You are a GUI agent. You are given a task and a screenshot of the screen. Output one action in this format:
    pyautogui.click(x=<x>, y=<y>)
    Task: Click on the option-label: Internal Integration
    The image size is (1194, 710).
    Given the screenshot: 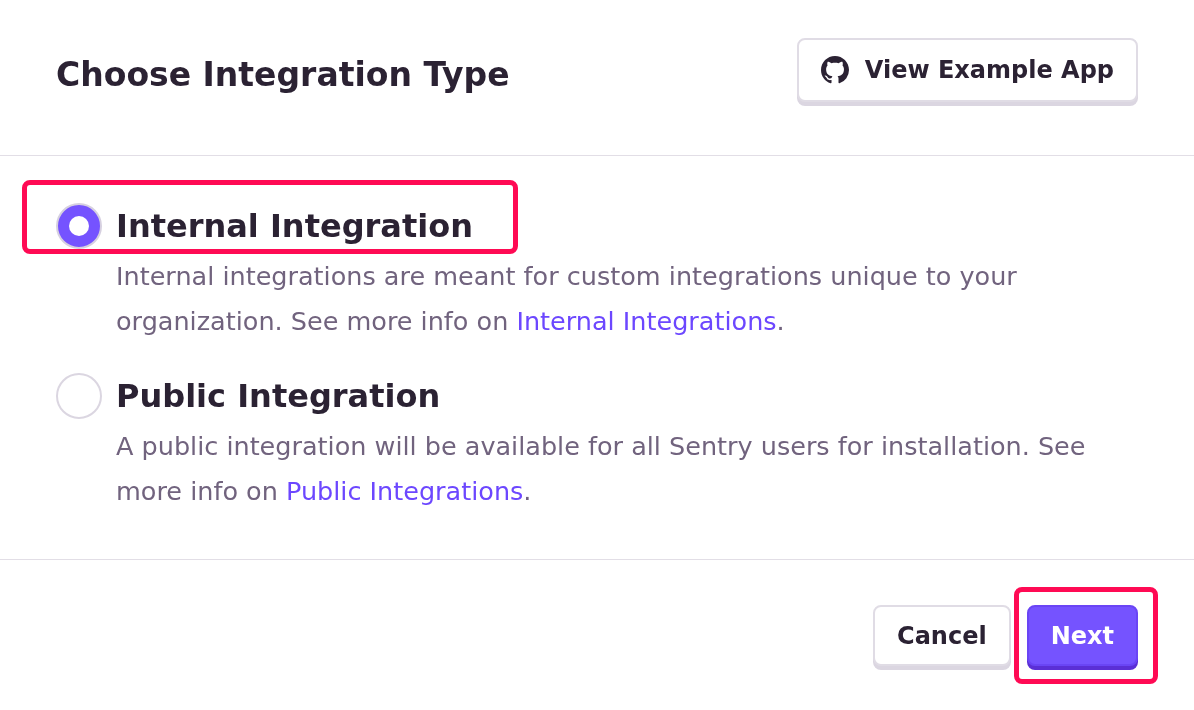 What is the action you would take?
    pyautogui.click(x=294, y=226)
    